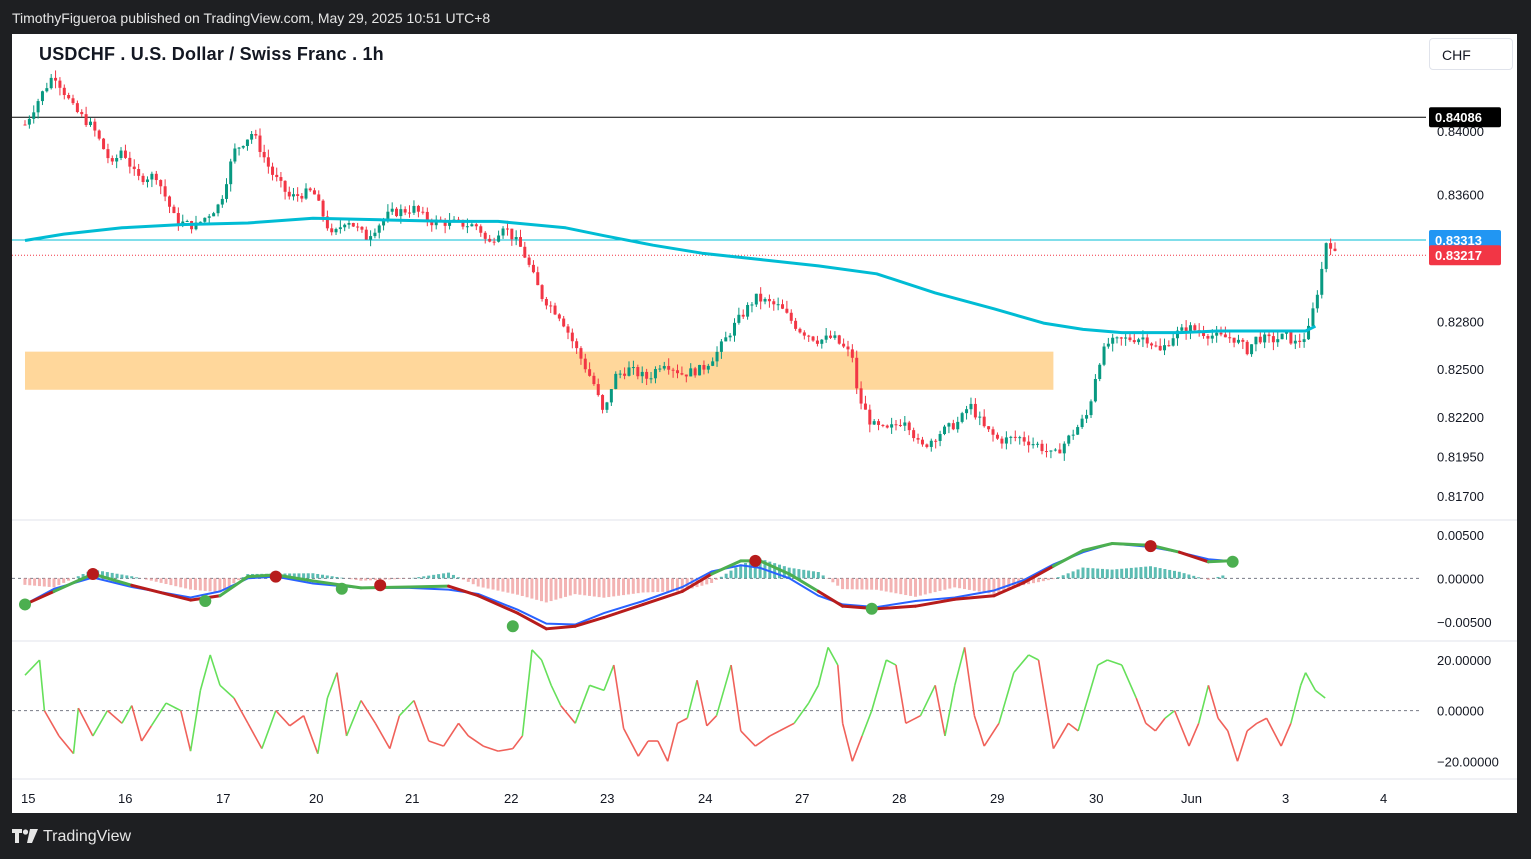  Describe the element at coordinates (316, 798) in the screenshot. I see `time-tick-label: 20` at that location.